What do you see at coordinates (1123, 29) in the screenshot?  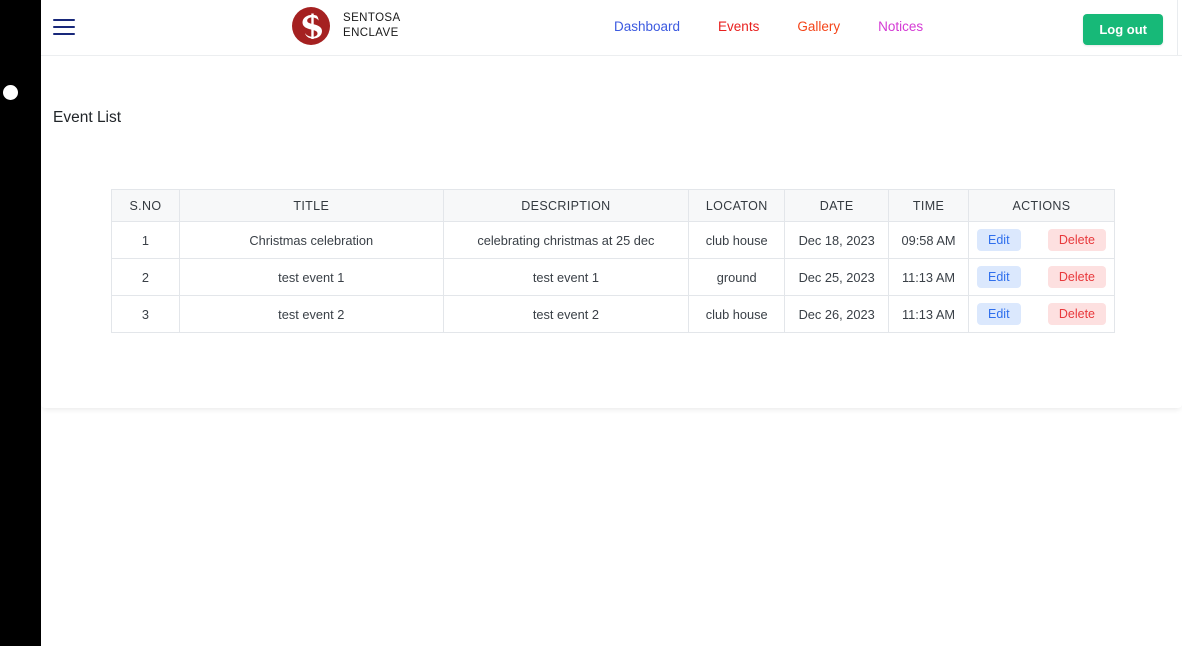 I see `logout-button: Log out` at bounding box center [1123, 29].